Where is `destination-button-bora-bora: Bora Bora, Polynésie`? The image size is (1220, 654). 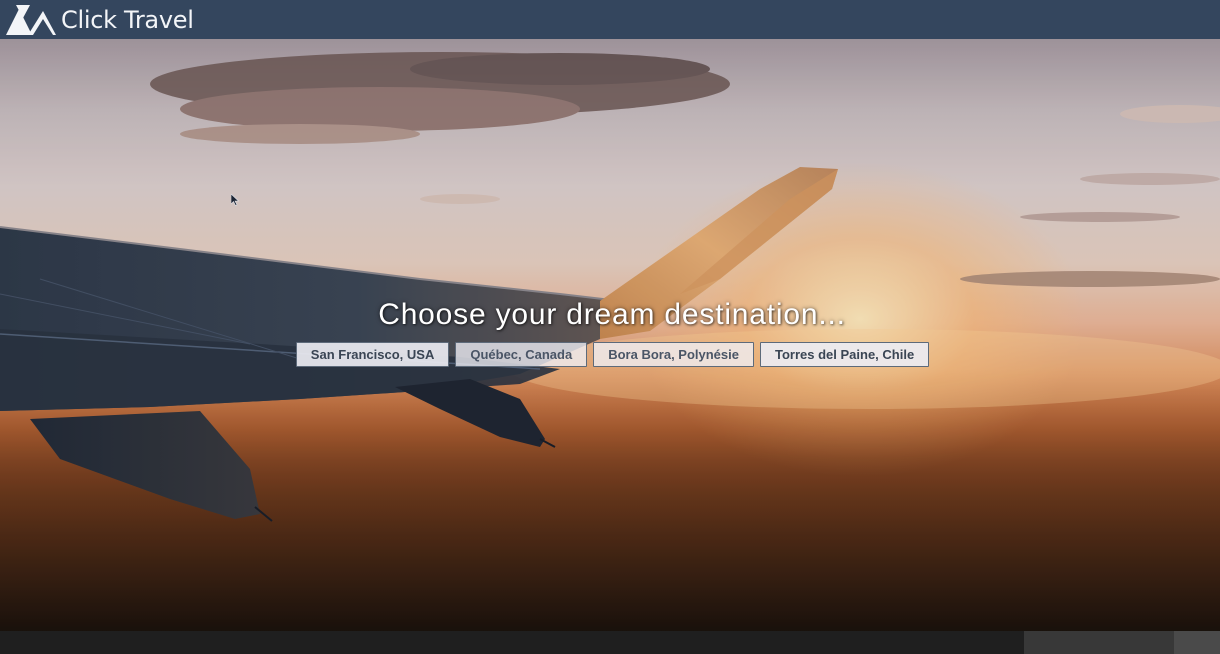 destination-button-bora-bora: Bora Bora, Polynésie is located at coordinates (673, 354).